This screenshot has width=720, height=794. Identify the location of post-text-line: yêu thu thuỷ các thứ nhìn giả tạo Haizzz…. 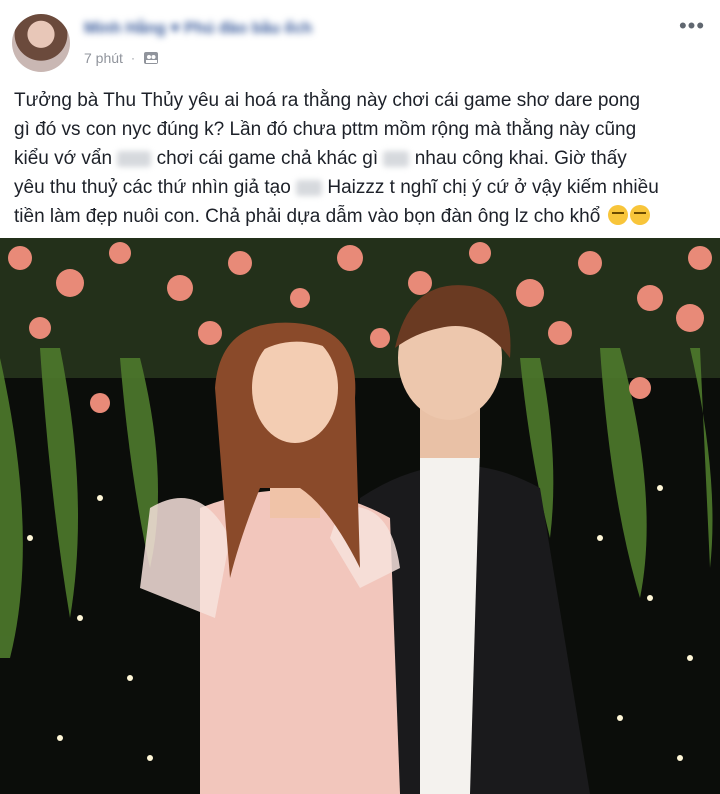
(361, 187).